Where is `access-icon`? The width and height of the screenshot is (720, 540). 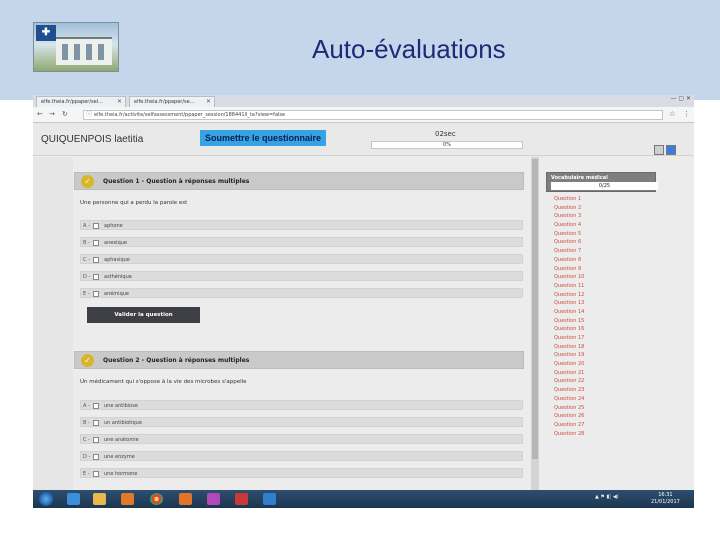
access-icon is located at coordinates (241, 499).